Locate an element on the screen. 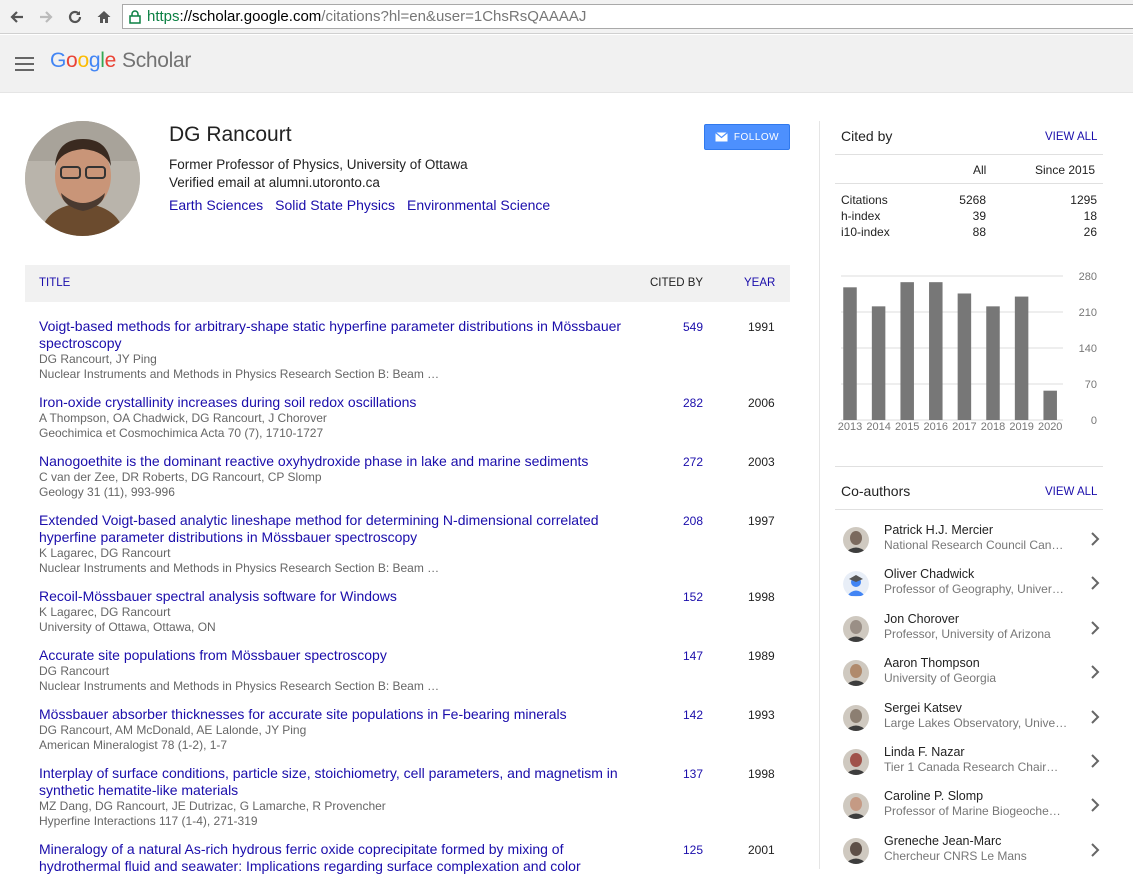 Image resolution: width=1133 pixels, height=875 pixels. article-cited-by: 208 is located at coordinates (693, 521).